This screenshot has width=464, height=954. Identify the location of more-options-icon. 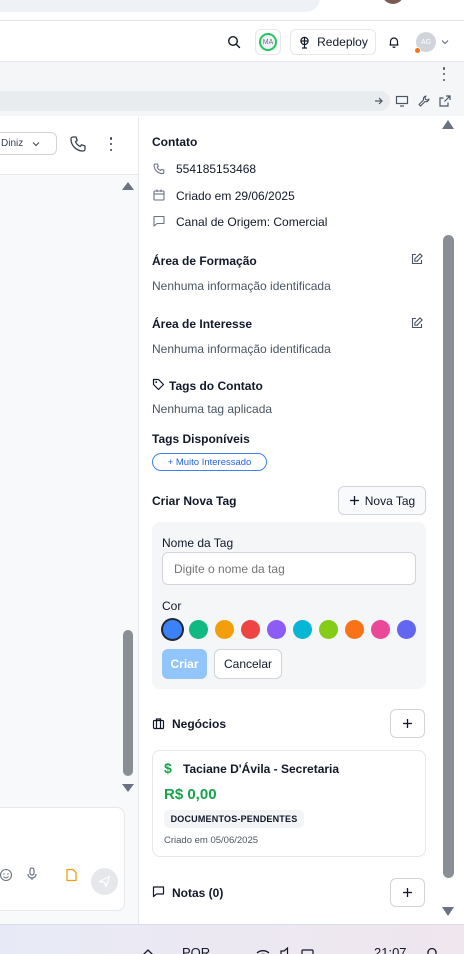
(444, 74).